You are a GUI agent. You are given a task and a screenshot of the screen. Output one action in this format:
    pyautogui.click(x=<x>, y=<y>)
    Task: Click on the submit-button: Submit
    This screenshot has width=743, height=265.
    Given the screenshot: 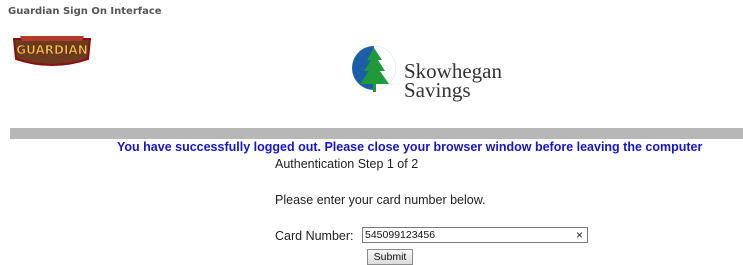 What is the action you would take?
    pyautogui.click(x=390, y=257)
    